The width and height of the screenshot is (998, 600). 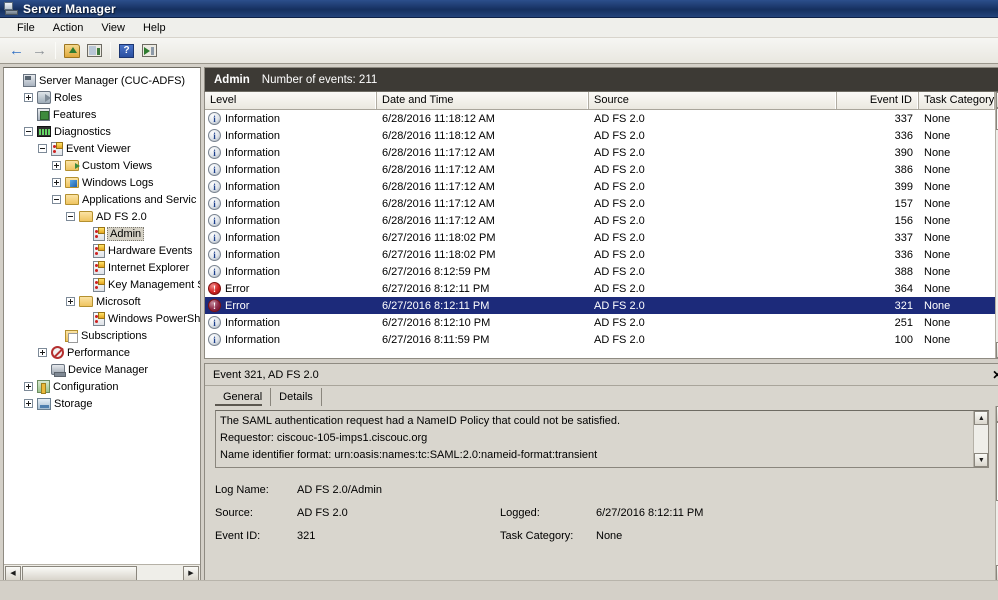 What do you see at coordinates (150, 250) in the screenshot?
I see `tree-item-label: Hardware Events` at bounding box center [150, 250].